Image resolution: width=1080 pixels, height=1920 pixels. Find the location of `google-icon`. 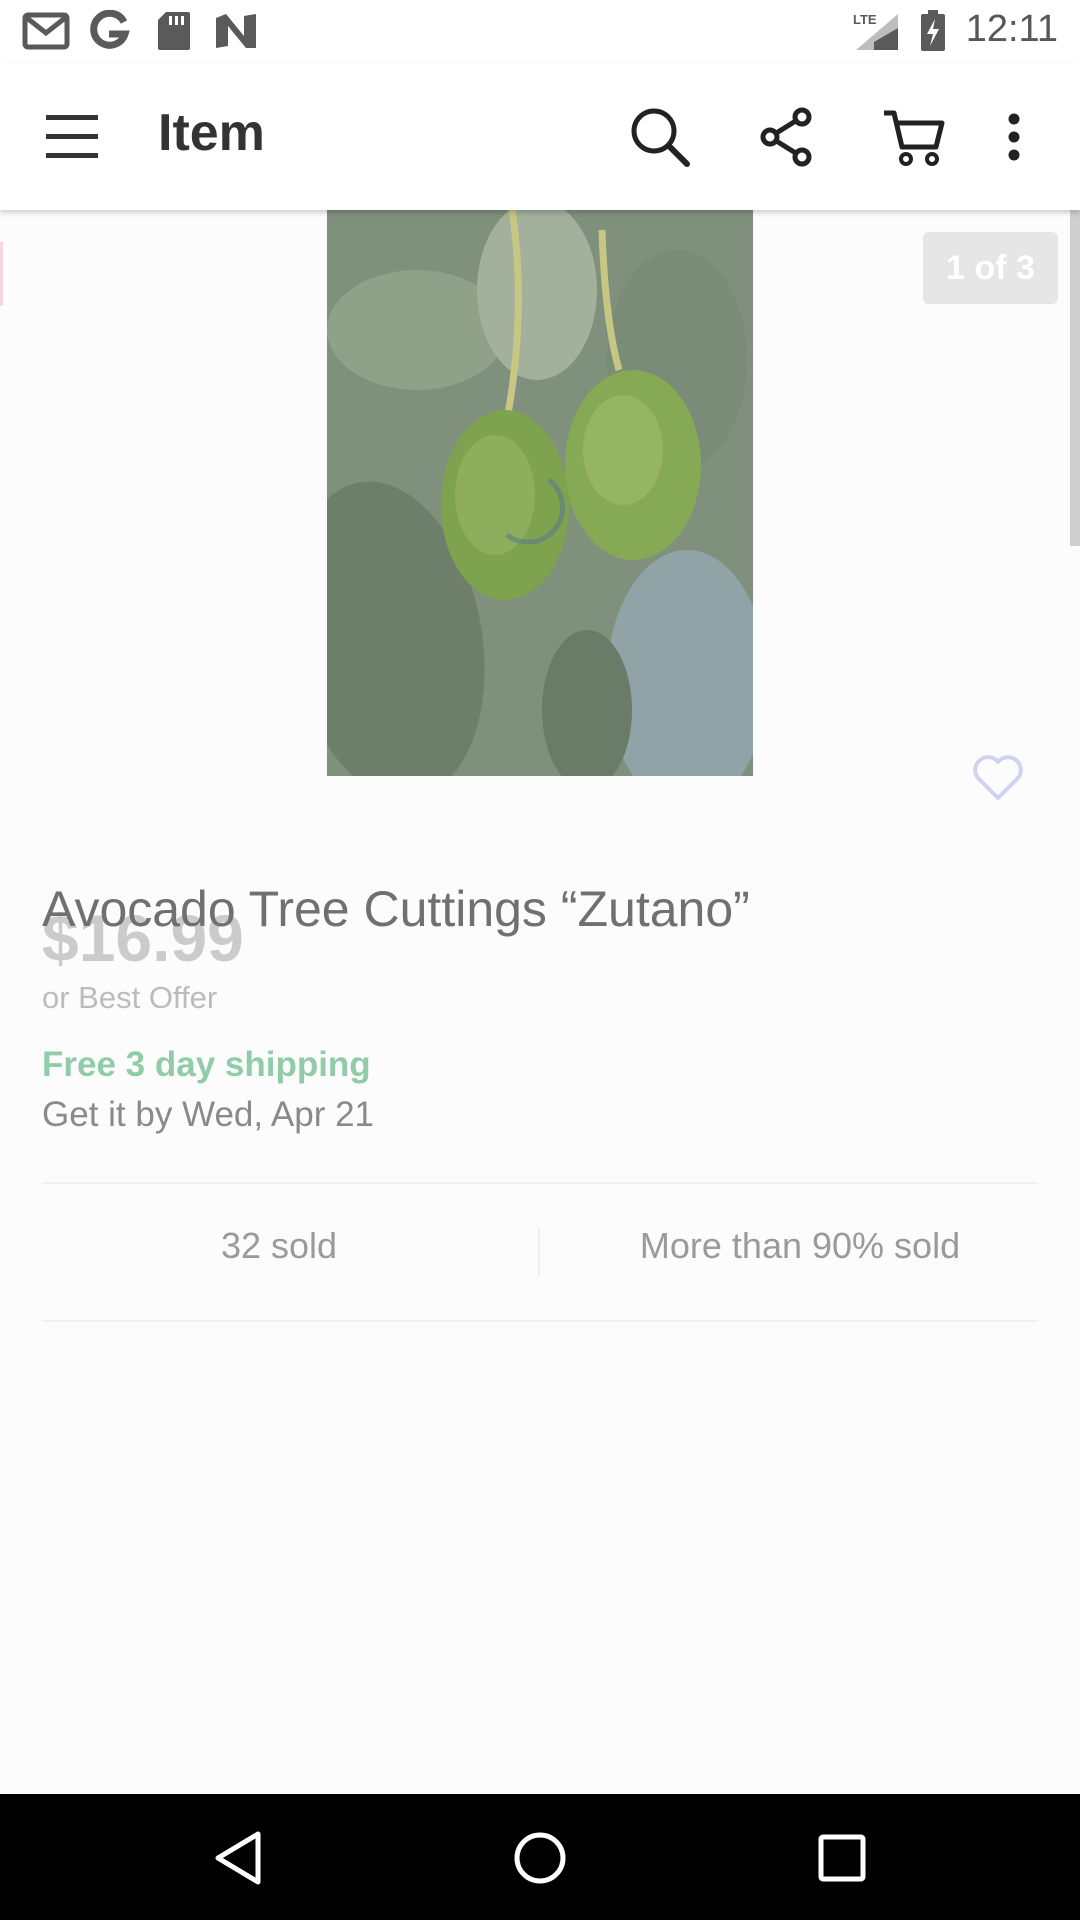

google-icon is located at coordinates (109, 31).